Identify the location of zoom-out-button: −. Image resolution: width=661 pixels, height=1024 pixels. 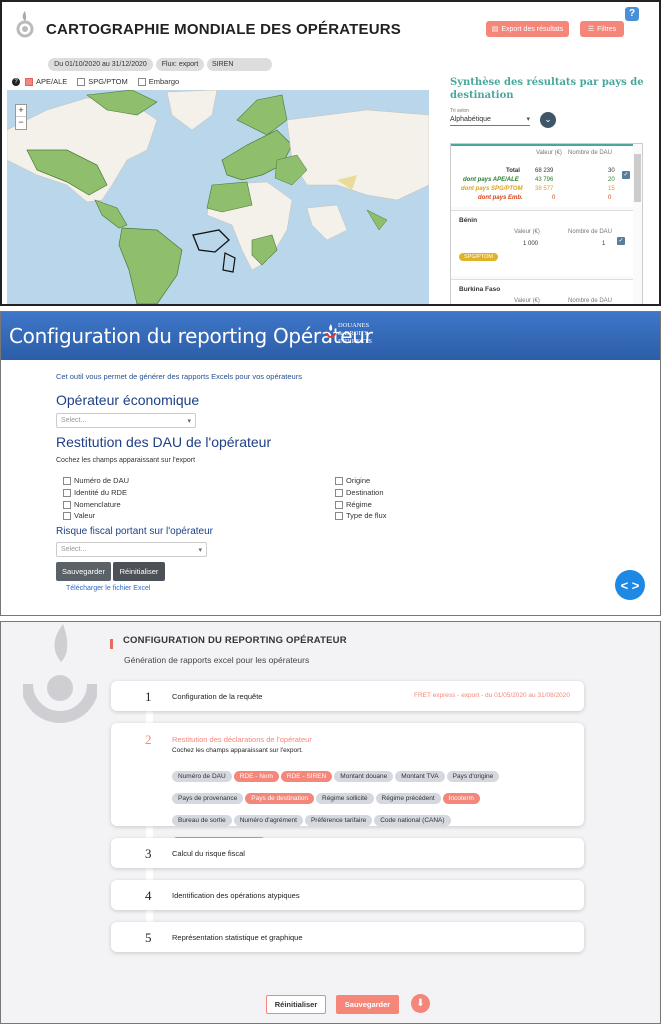
(21, 123).